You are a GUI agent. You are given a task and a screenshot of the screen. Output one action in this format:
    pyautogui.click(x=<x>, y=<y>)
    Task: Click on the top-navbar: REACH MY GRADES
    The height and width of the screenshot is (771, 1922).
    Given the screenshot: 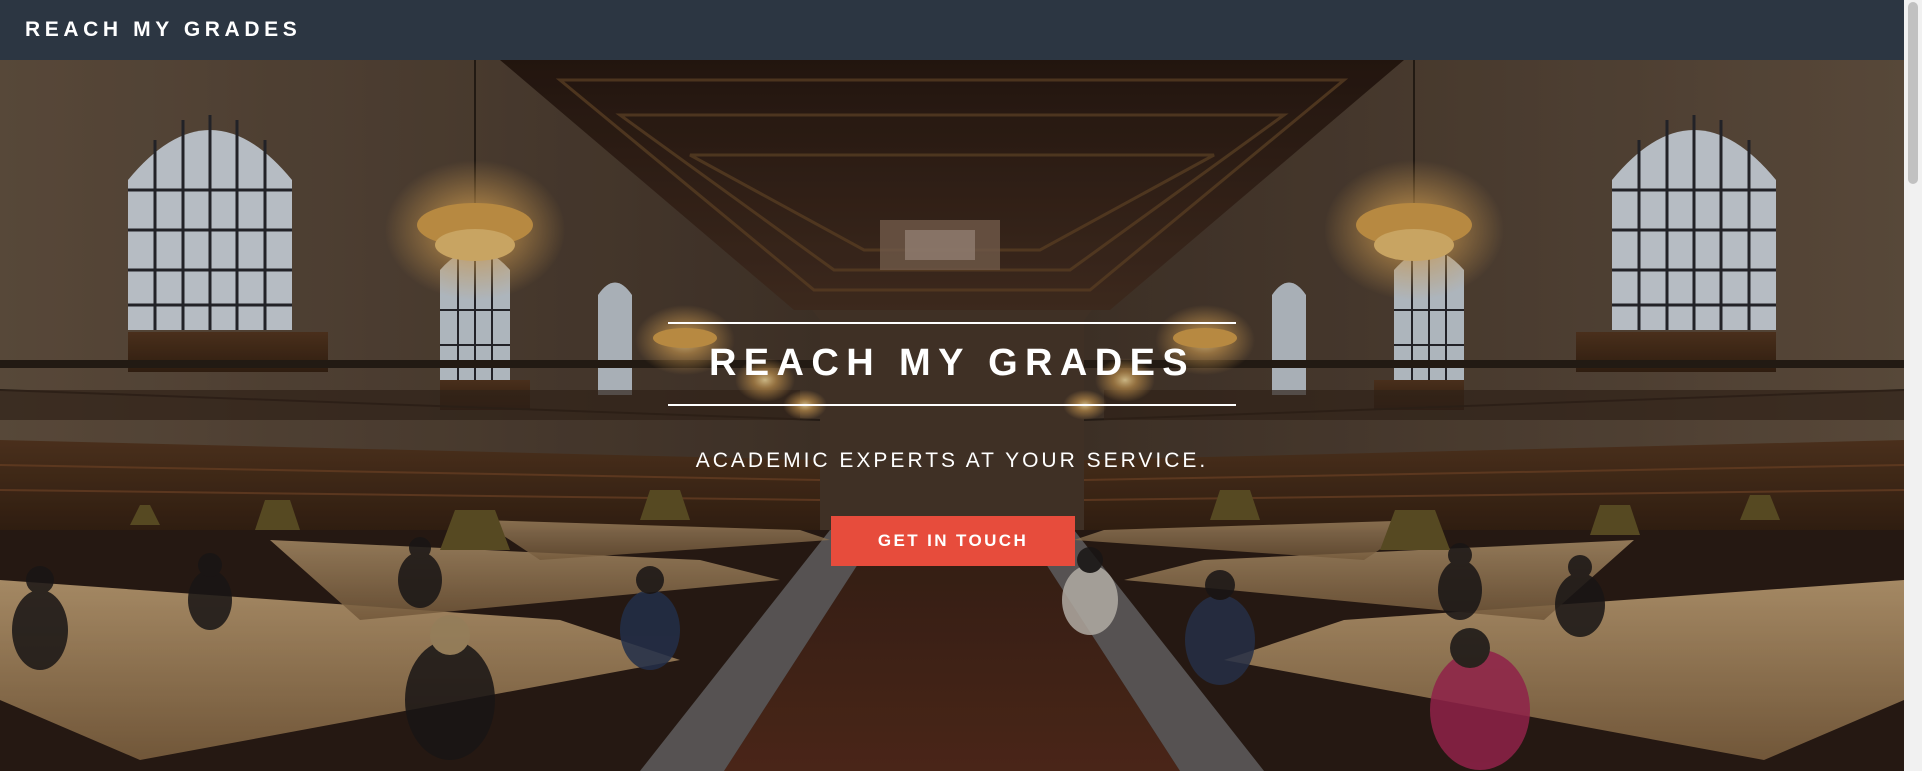 What is the action you would take?
    pyautogui.click(x=952, y=30)
    